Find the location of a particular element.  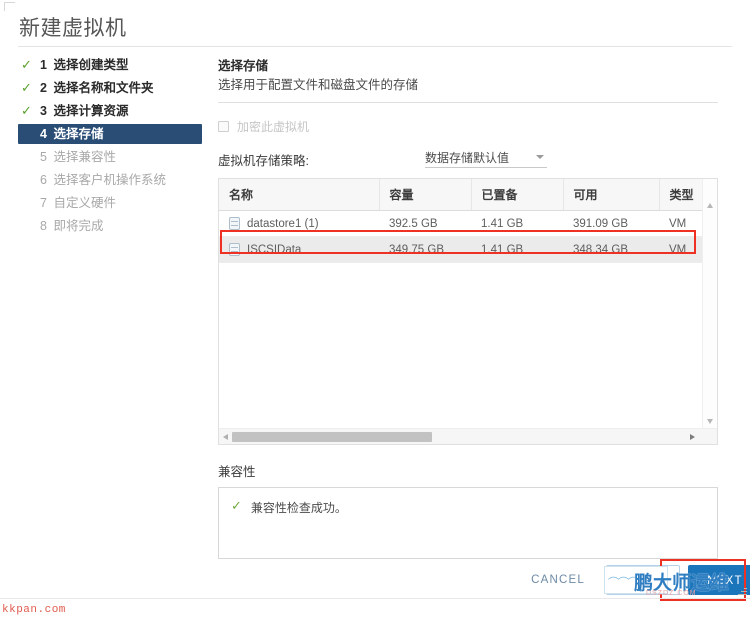

step-label: 选择名称和文件夹 is located at coordinates (103, 88).